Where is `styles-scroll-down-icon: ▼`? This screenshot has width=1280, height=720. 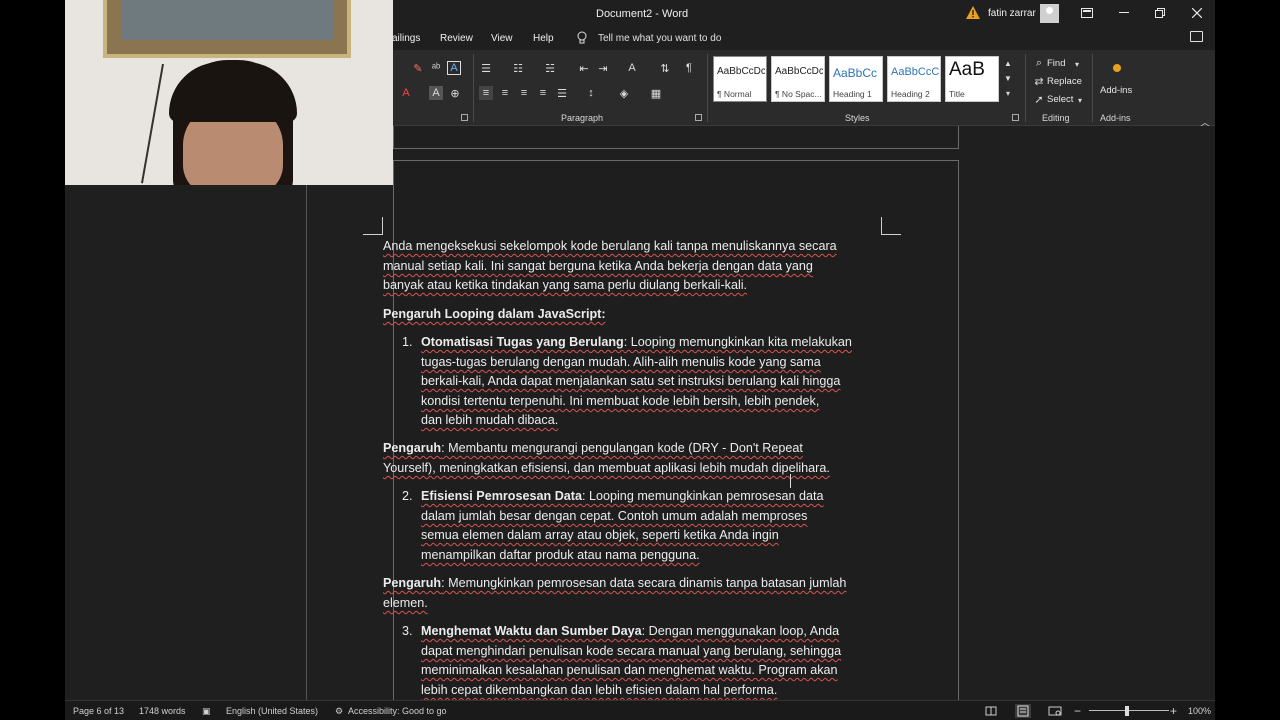
styles-scroll-down-icon: ▼ is located at coordinates (1008, 78).